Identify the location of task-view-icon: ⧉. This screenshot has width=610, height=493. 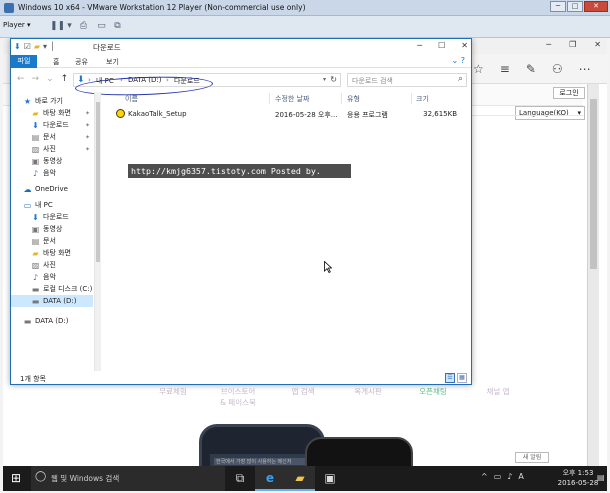
(240, 478).